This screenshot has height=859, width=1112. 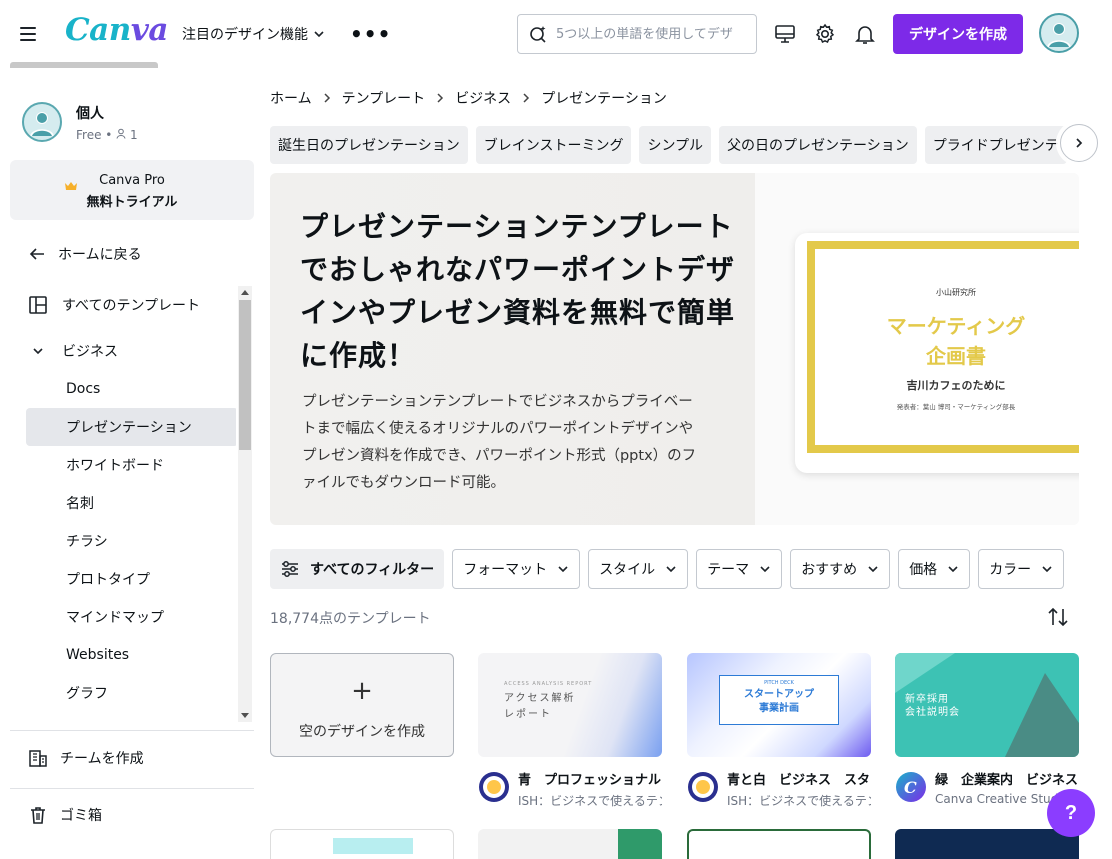 I want to click on creator-logo-icon, so click(x=703, y=787).